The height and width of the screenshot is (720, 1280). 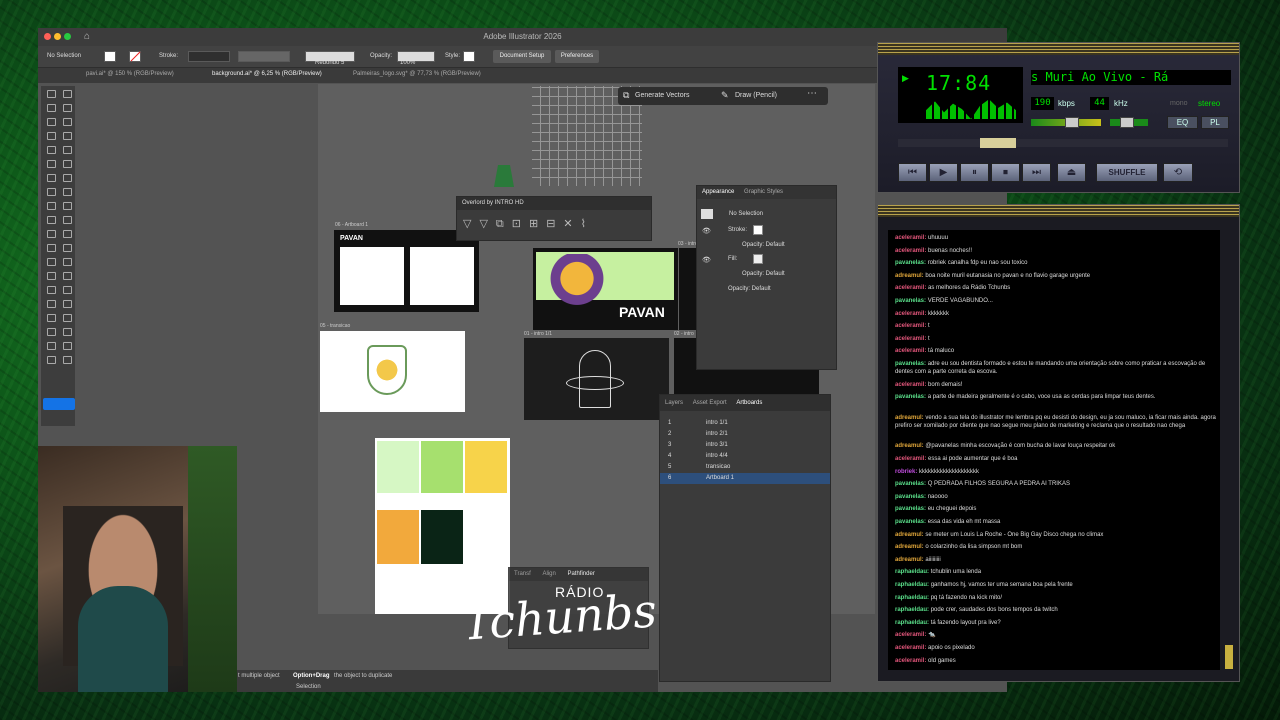 What do you see at coordinates (907, 472) in the screenshot?
I see `chat-username: robriek:` at bounding box center [907, 472].